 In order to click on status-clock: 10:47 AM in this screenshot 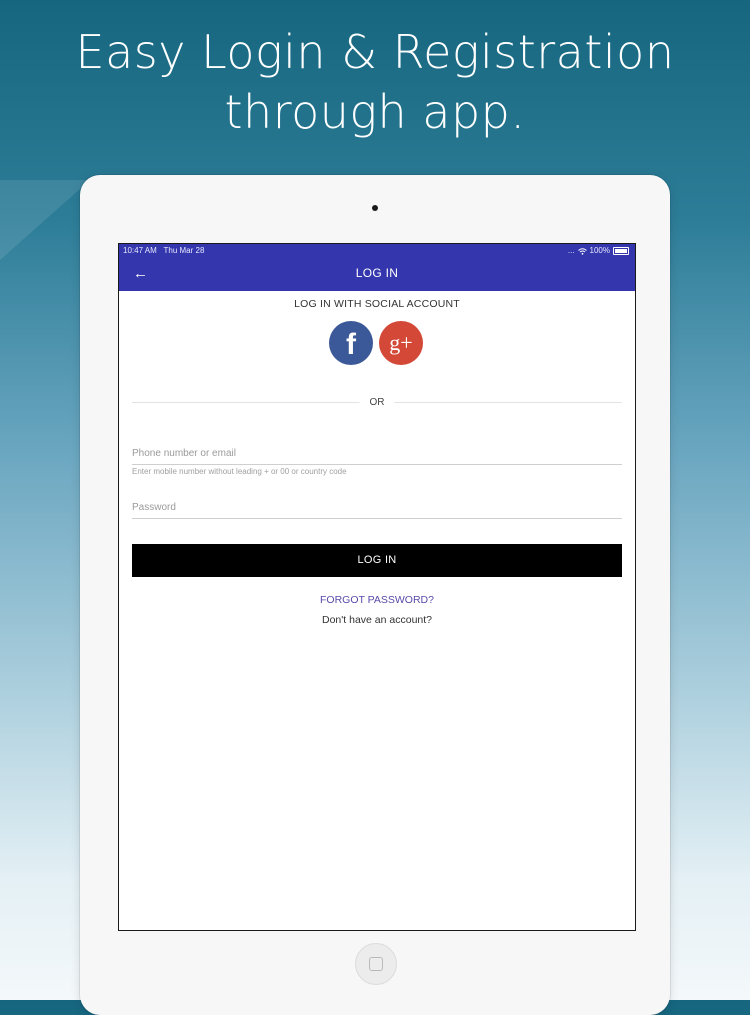, I will do `click(140, 250)`.